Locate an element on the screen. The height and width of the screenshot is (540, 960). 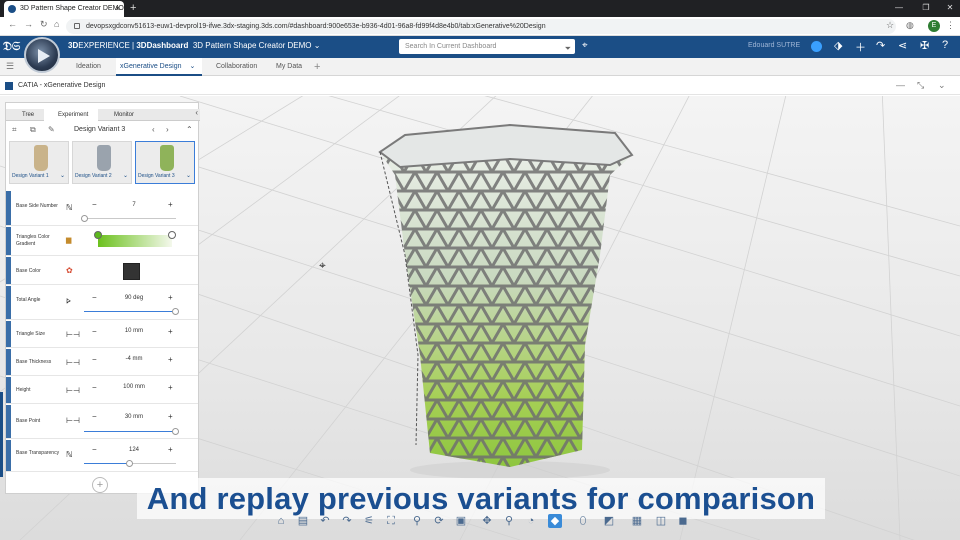
tab-monitor: Monitor is located at coordinates (125, 115).